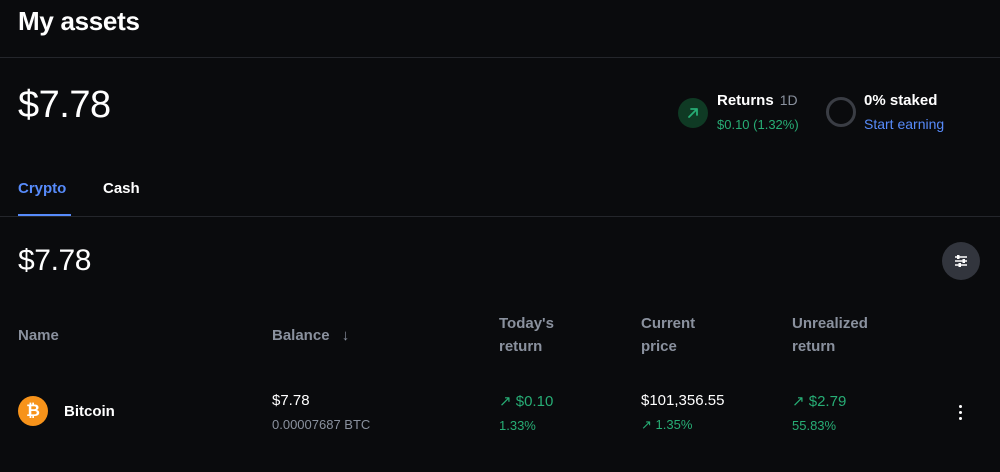  Describe the element at coordinates (64, 105) in the screenshot. I see `total-balance: $7.78` at that location.